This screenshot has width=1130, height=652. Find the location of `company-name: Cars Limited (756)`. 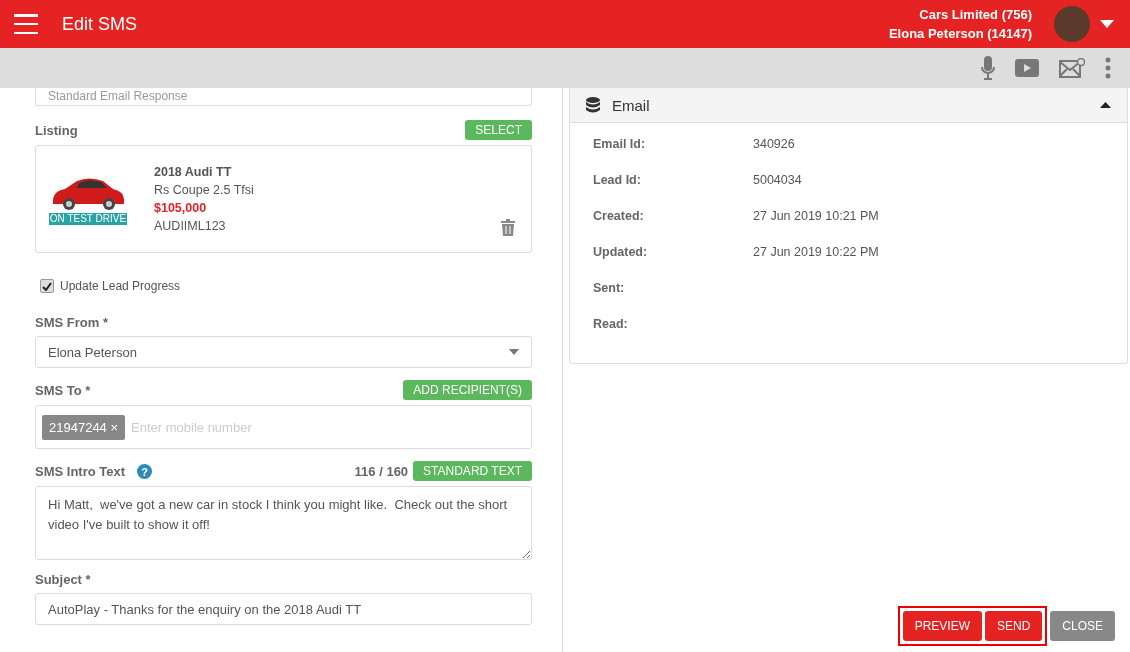

company-name: Cars Limited (756) is located at coordinates (975, 14).